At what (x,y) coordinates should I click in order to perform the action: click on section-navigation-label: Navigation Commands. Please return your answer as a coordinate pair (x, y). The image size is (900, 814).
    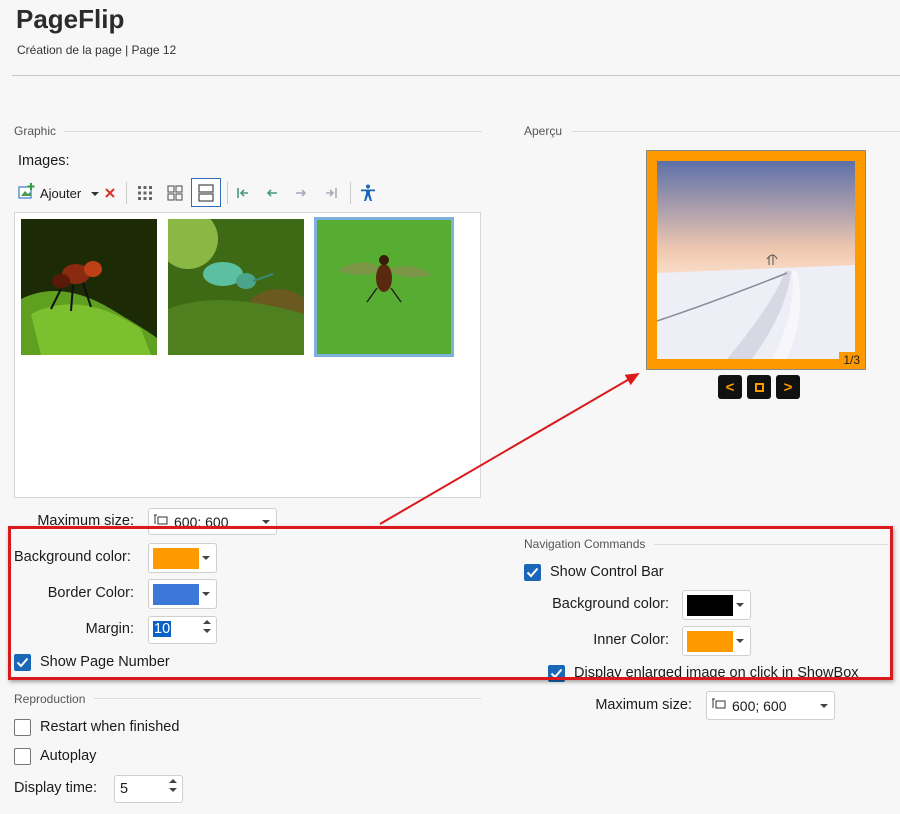
    Looking at the image, I should click on (585, 544).